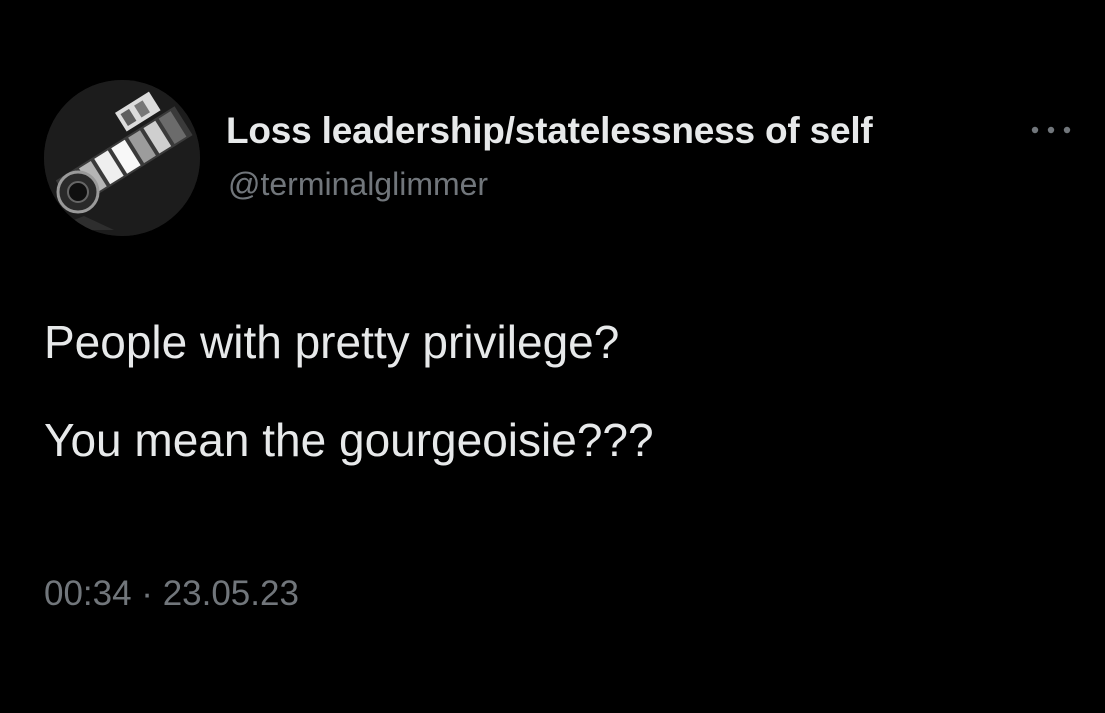 This screenshot has height=713, width=1105. What do you see at coordinates (171, 594) in the screenshot?
I see `tweet-timestamp: 00:34 · 23.05.23` at bounding box center [171, 594].